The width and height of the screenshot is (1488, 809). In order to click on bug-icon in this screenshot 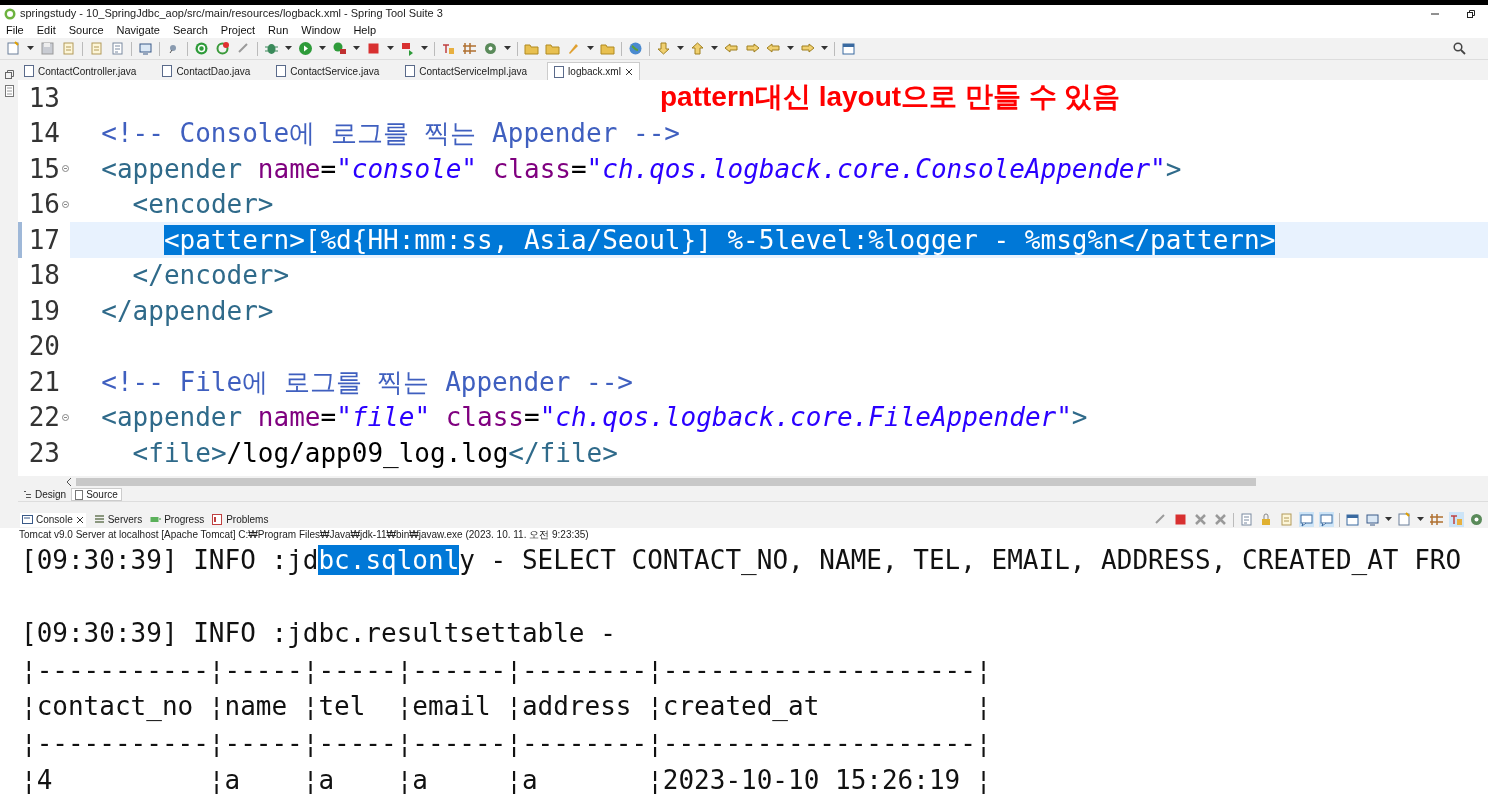, I will do `click(271, 48)`.